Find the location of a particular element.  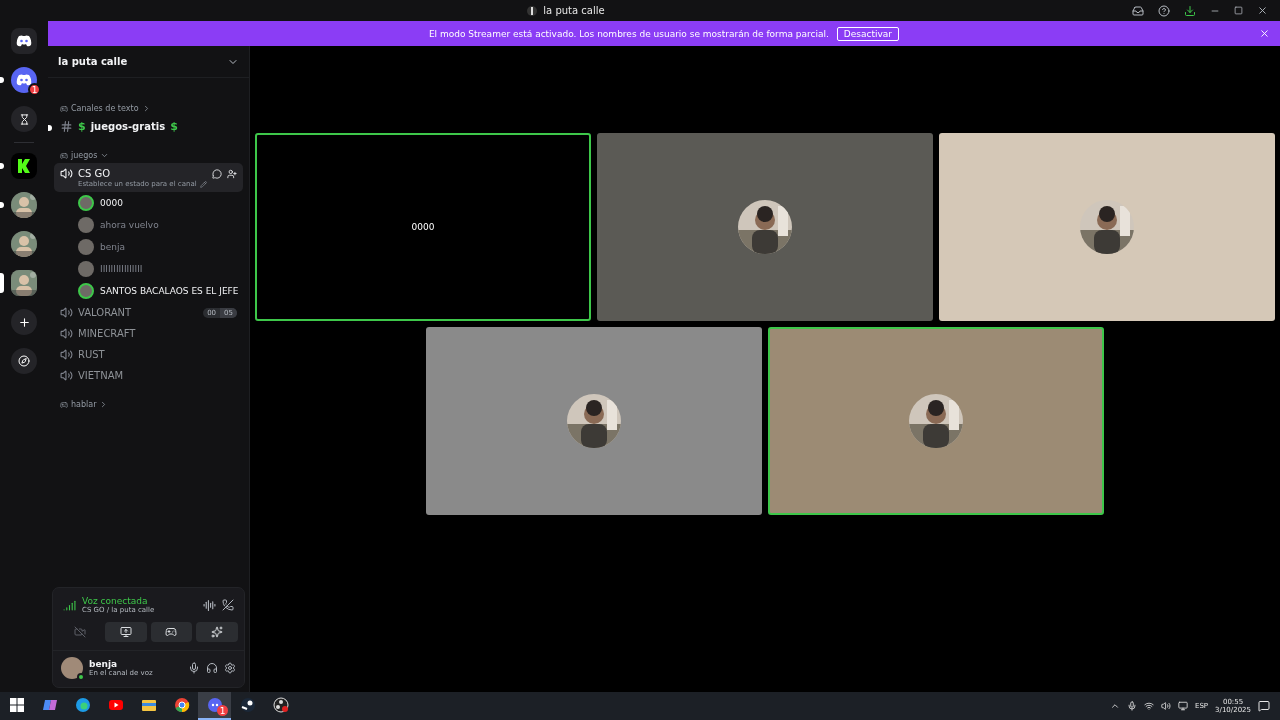

audio-lines-icon is located at coordinates (209, 605).